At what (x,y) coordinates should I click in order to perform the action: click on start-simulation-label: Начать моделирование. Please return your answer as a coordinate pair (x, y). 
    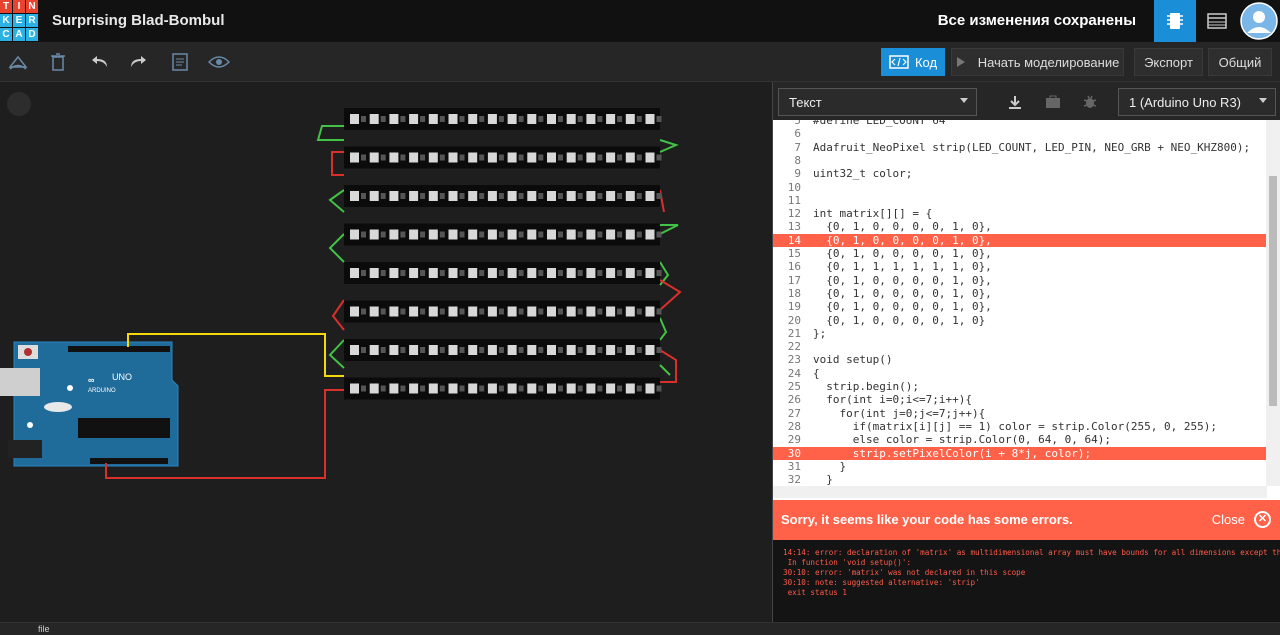
    Looking at the image, I should click on (1048, 62).